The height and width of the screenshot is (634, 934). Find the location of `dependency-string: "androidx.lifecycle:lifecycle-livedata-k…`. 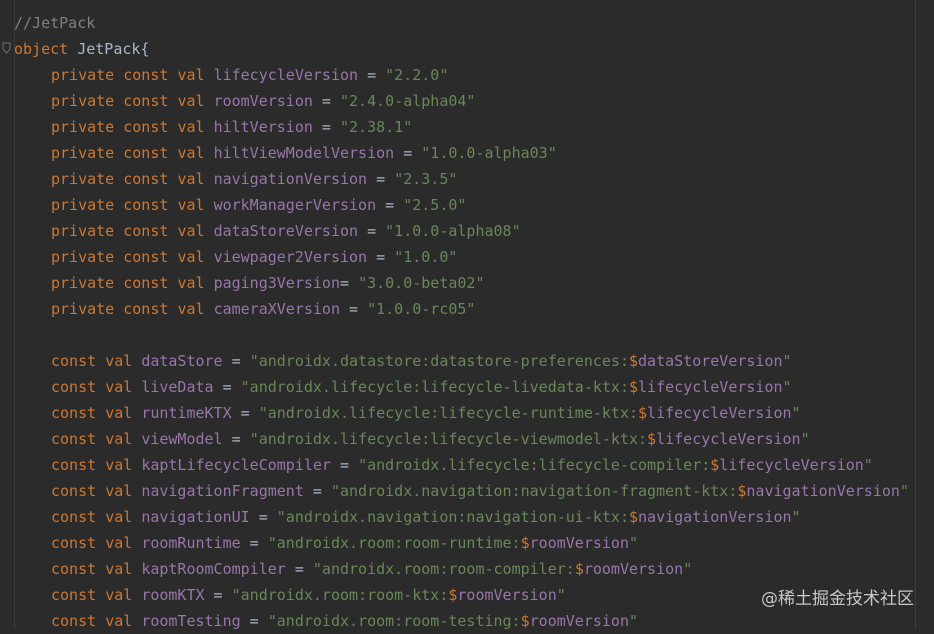

dependency-string: "androidx.lifecycle:lifecycle-livedata-k… is located at coordinates (434, 387).